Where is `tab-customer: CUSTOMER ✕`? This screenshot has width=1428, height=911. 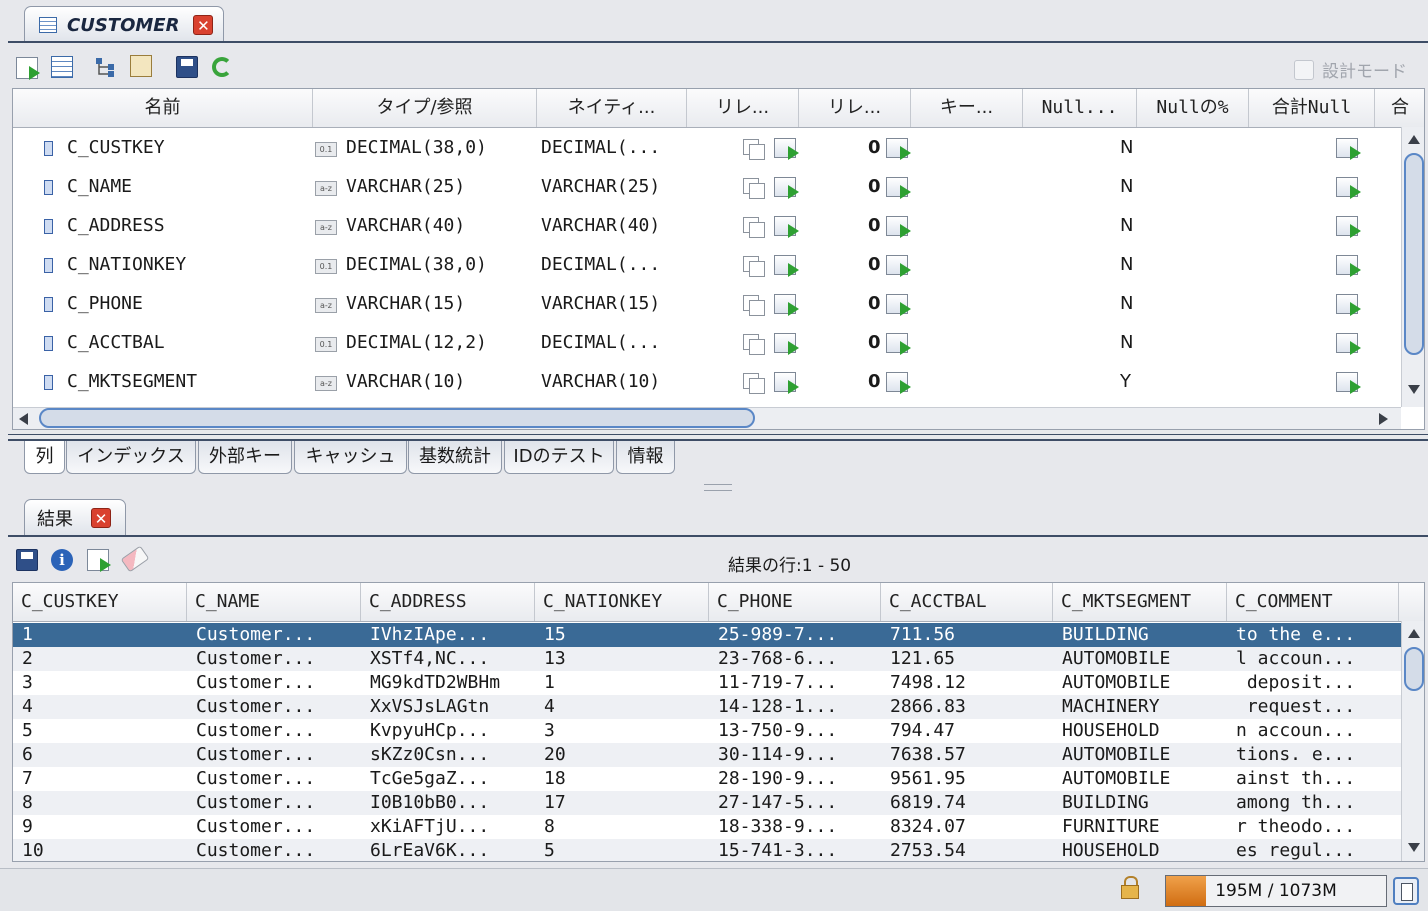
tab-customer: CUSTOMER ✕ is located at coordinates (124, 24).